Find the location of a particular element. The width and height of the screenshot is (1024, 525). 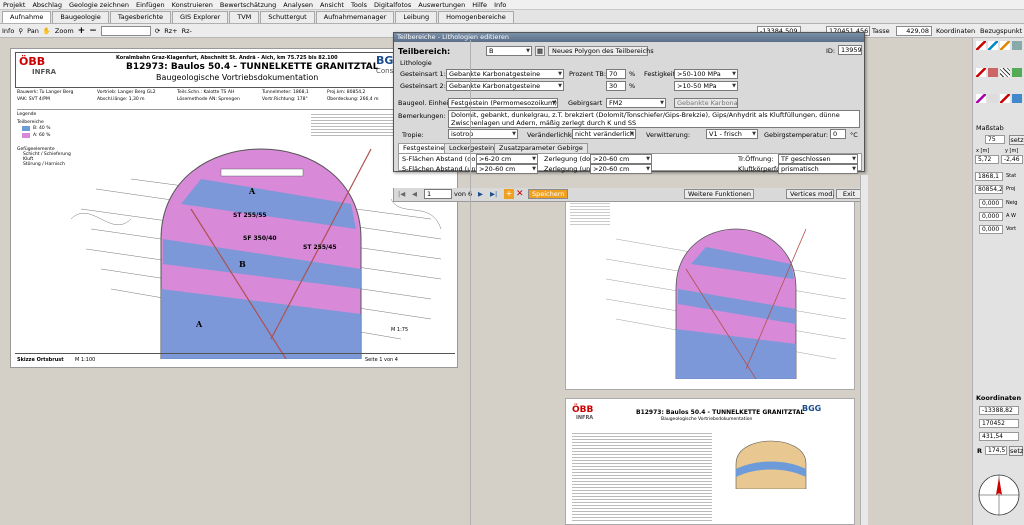

temperatur-field: 0 is located at coordinates (838, 134).